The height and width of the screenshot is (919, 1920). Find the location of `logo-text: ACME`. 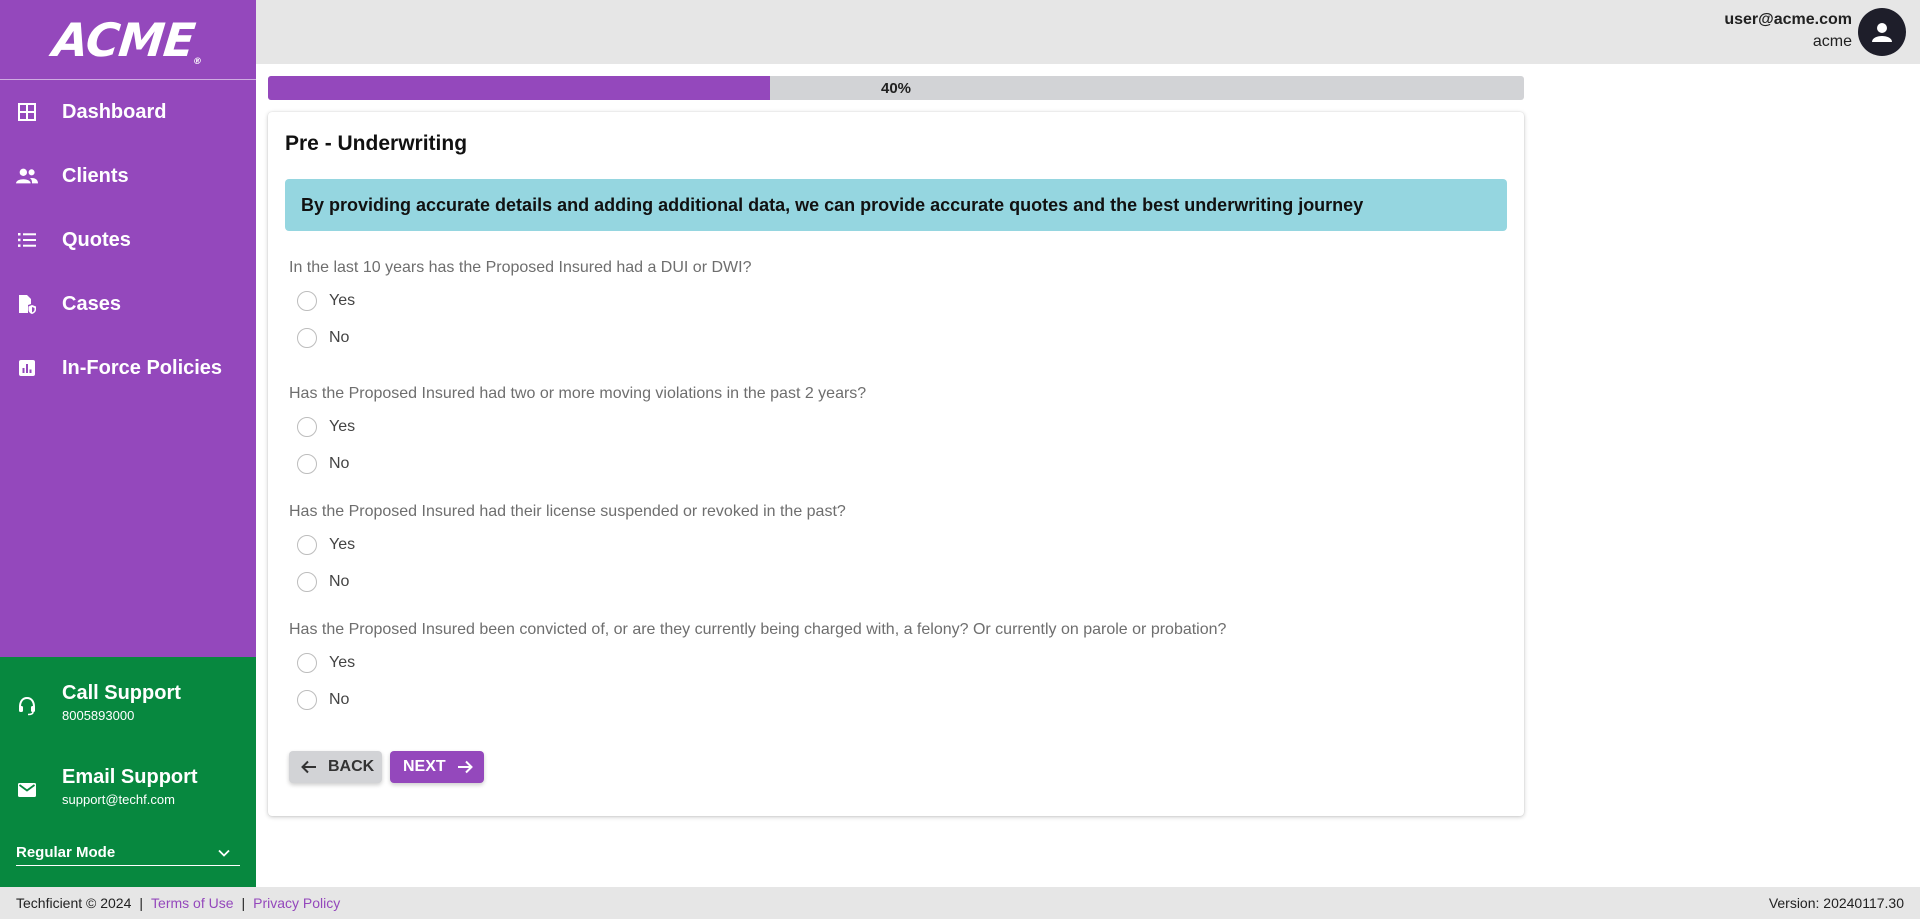

logo-text: ACME is located at coordinates (123, 39).